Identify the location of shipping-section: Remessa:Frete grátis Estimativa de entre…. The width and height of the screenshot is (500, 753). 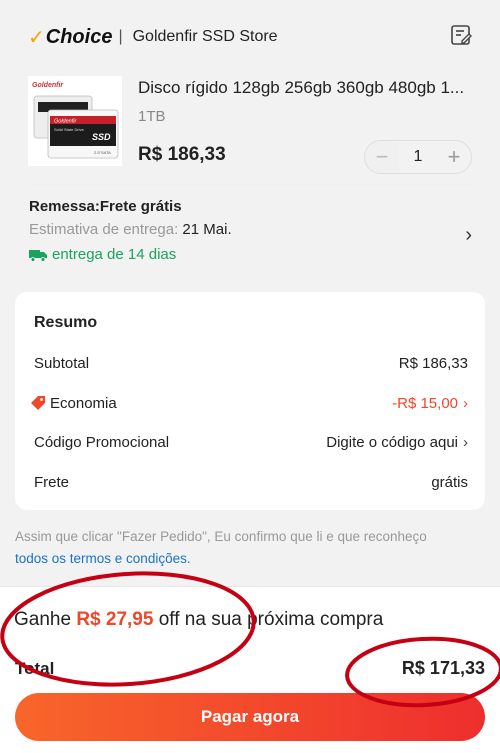
(250, 233).